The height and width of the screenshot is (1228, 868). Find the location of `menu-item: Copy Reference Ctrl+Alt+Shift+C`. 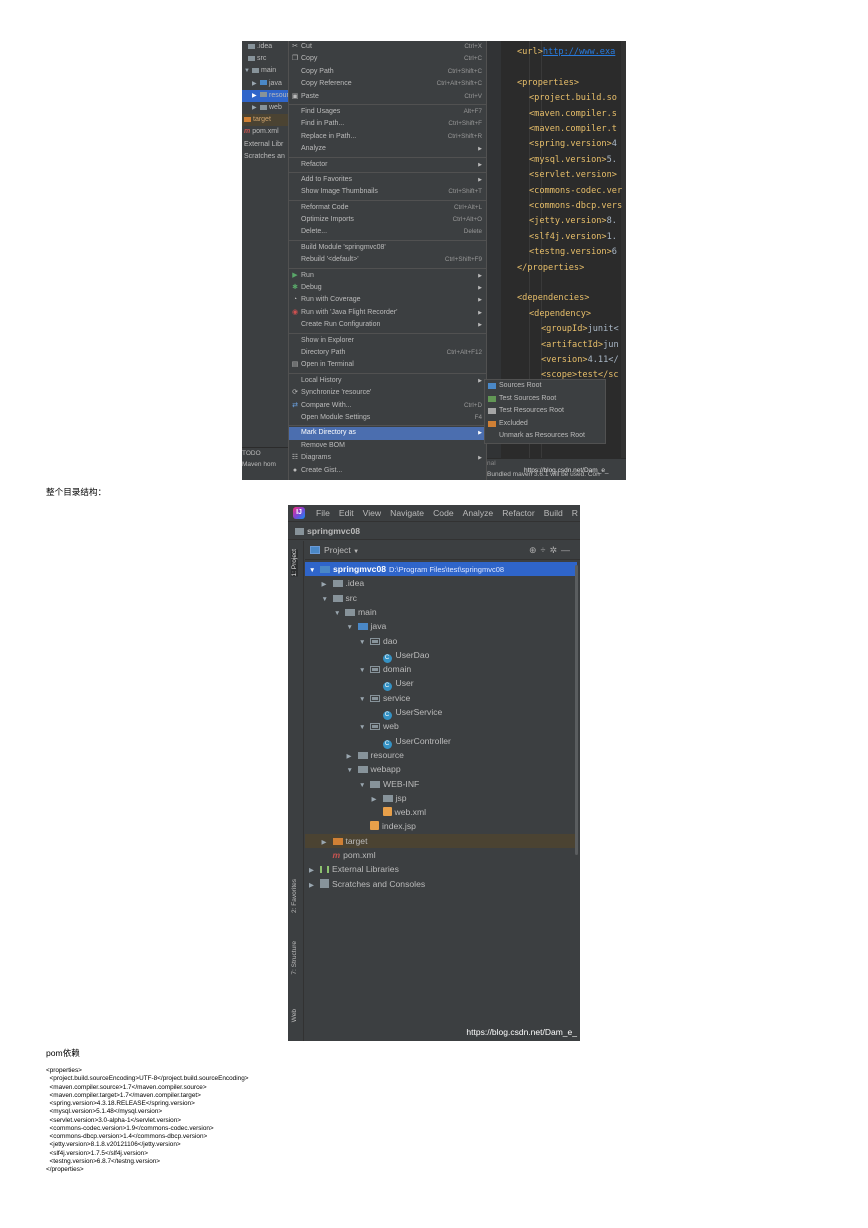

menu-item: Copy Reference Ctrl+Alt+Shift+C is located at coordinates (387, 84).